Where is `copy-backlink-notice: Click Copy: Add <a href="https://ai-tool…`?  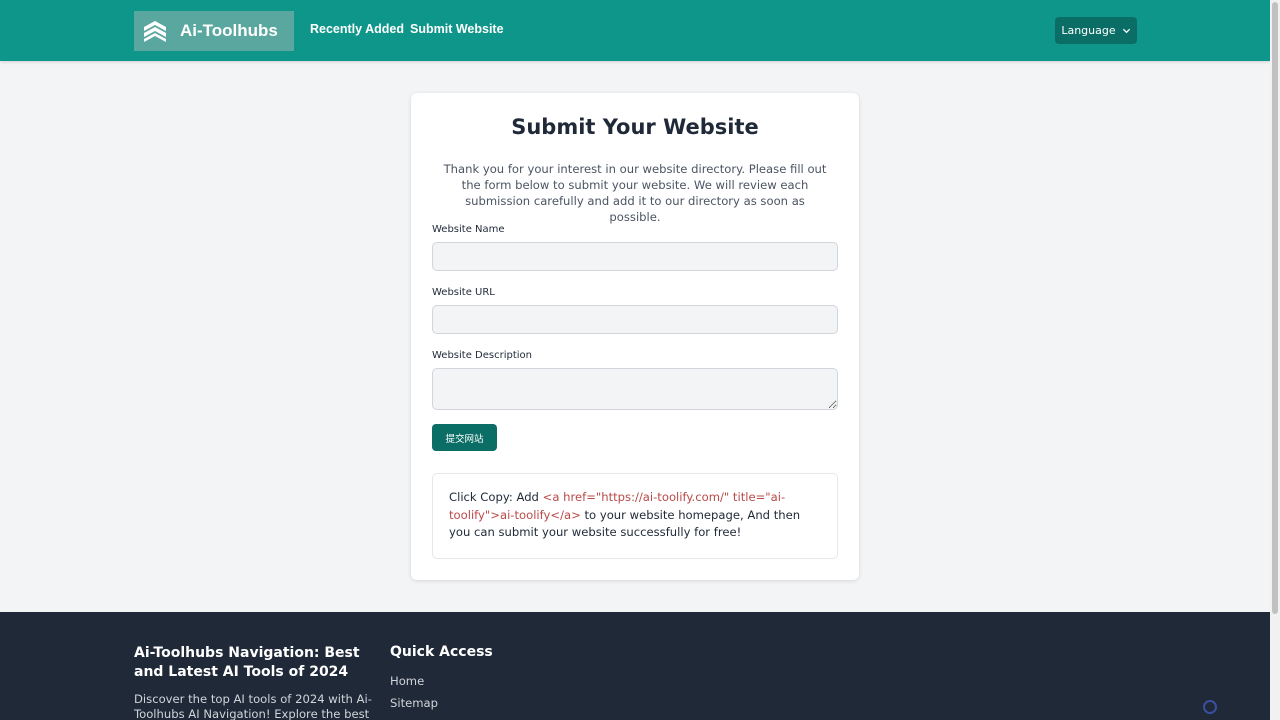
copy-backlink-notice: Click Copy: Add <a href="https://ai-tool… is located at coordinates (635, 516).